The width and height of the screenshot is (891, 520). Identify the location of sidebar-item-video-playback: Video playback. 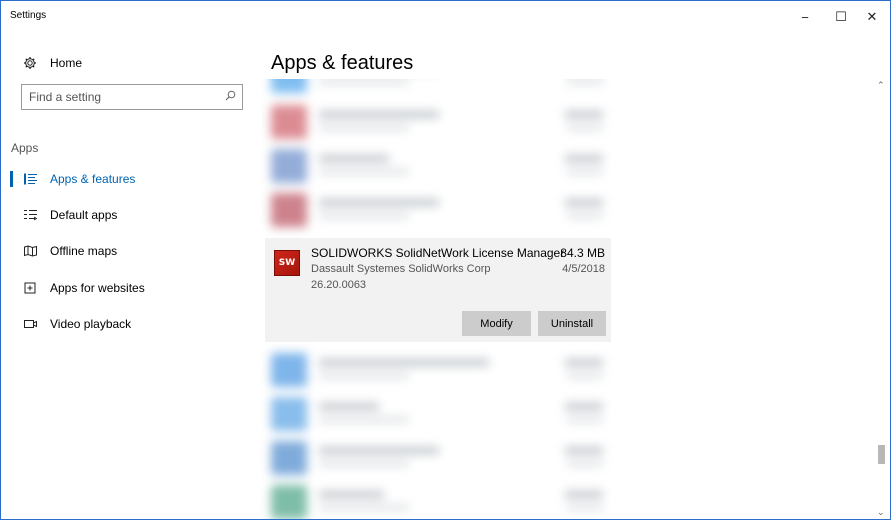
(130, 324).